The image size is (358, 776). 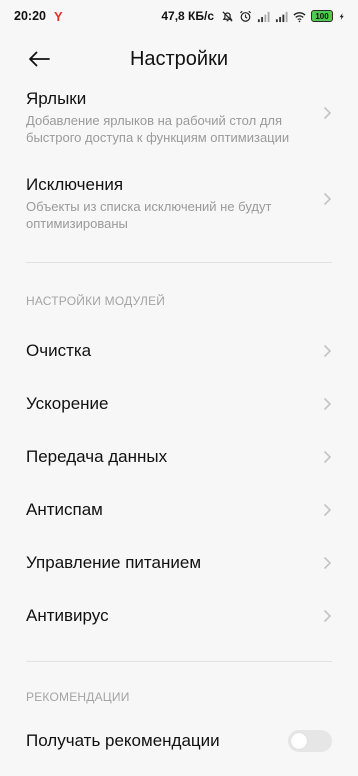 I want to click on module-antispam: Антиспам, so click(x=179, y=509).